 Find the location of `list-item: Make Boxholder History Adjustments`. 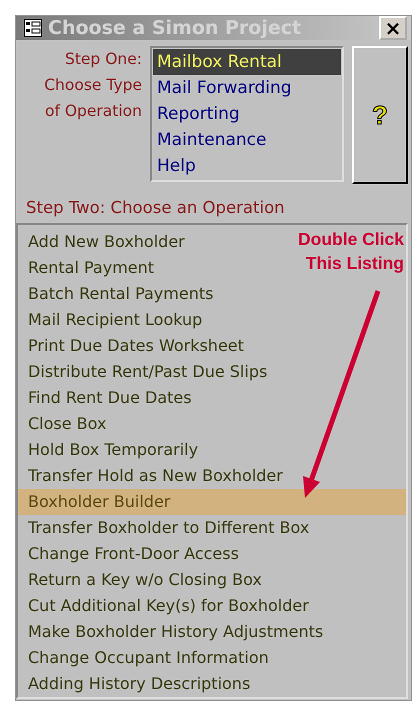

list-item: Make Boxholder History Adjustments is located at coordinates (173, 632).